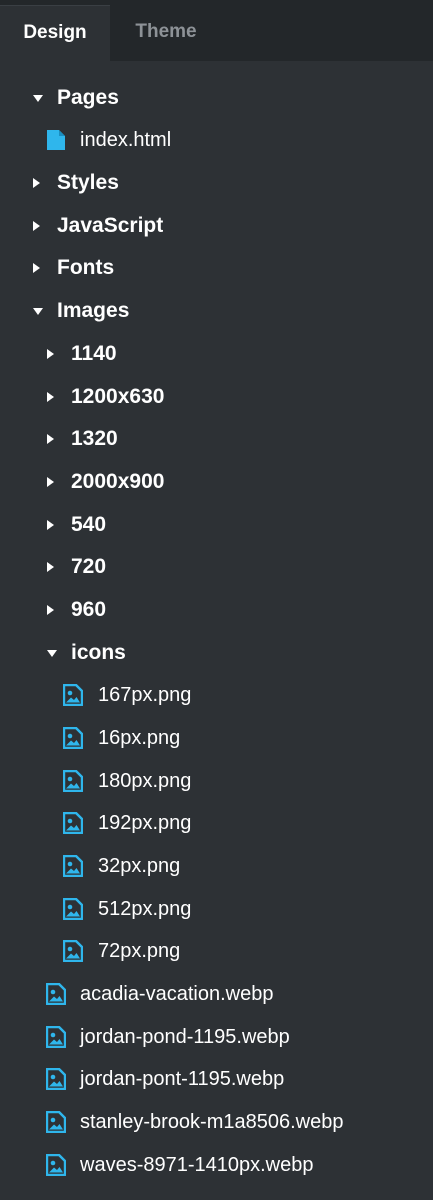  Describe the element at coordinates (216, 695) in the screenshot. I see `tree-file: 167px.png` at that location.